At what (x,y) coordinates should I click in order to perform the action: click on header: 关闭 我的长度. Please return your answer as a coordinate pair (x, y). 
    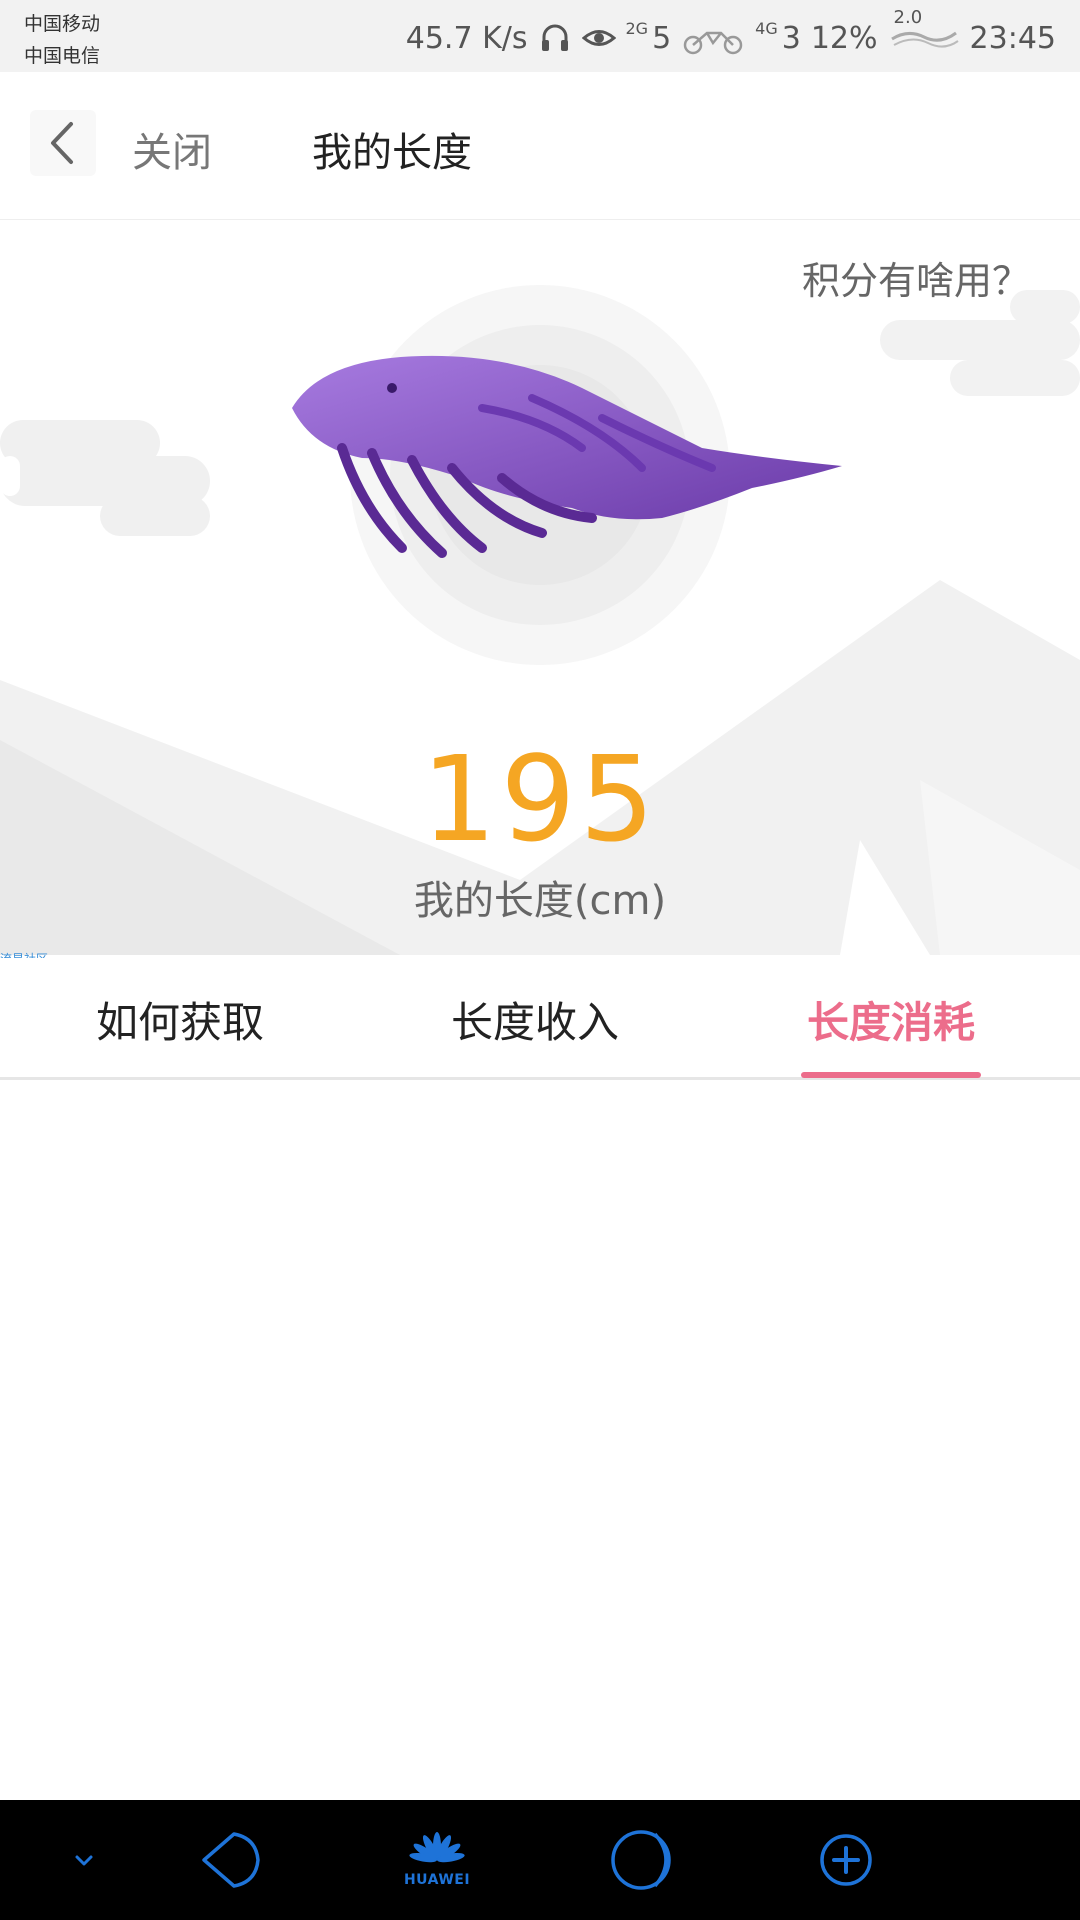
    Looking at the image, I should click on (540, 146).